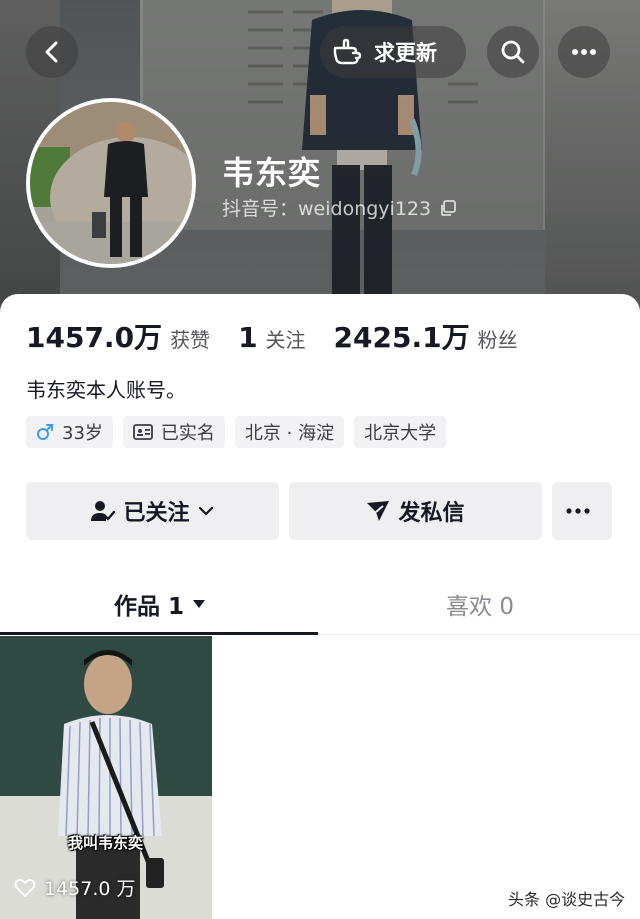  I want to click on send-message-label: 发私信, so click(431, 513).